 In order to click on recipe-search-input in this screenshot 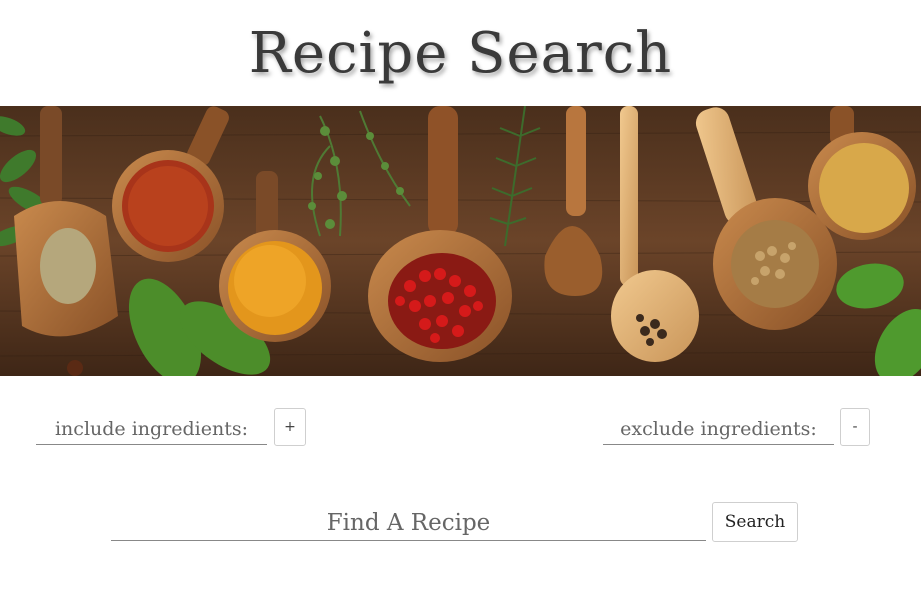, I will do `click(408, 523)`.